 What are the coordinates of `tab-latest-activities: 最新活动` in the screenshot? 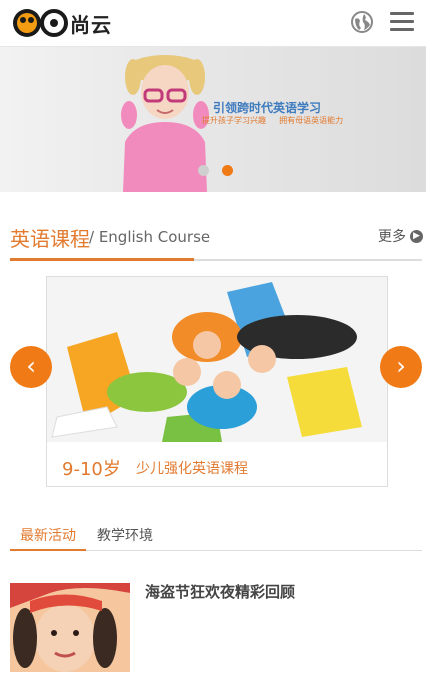 It's located at (48, 535).